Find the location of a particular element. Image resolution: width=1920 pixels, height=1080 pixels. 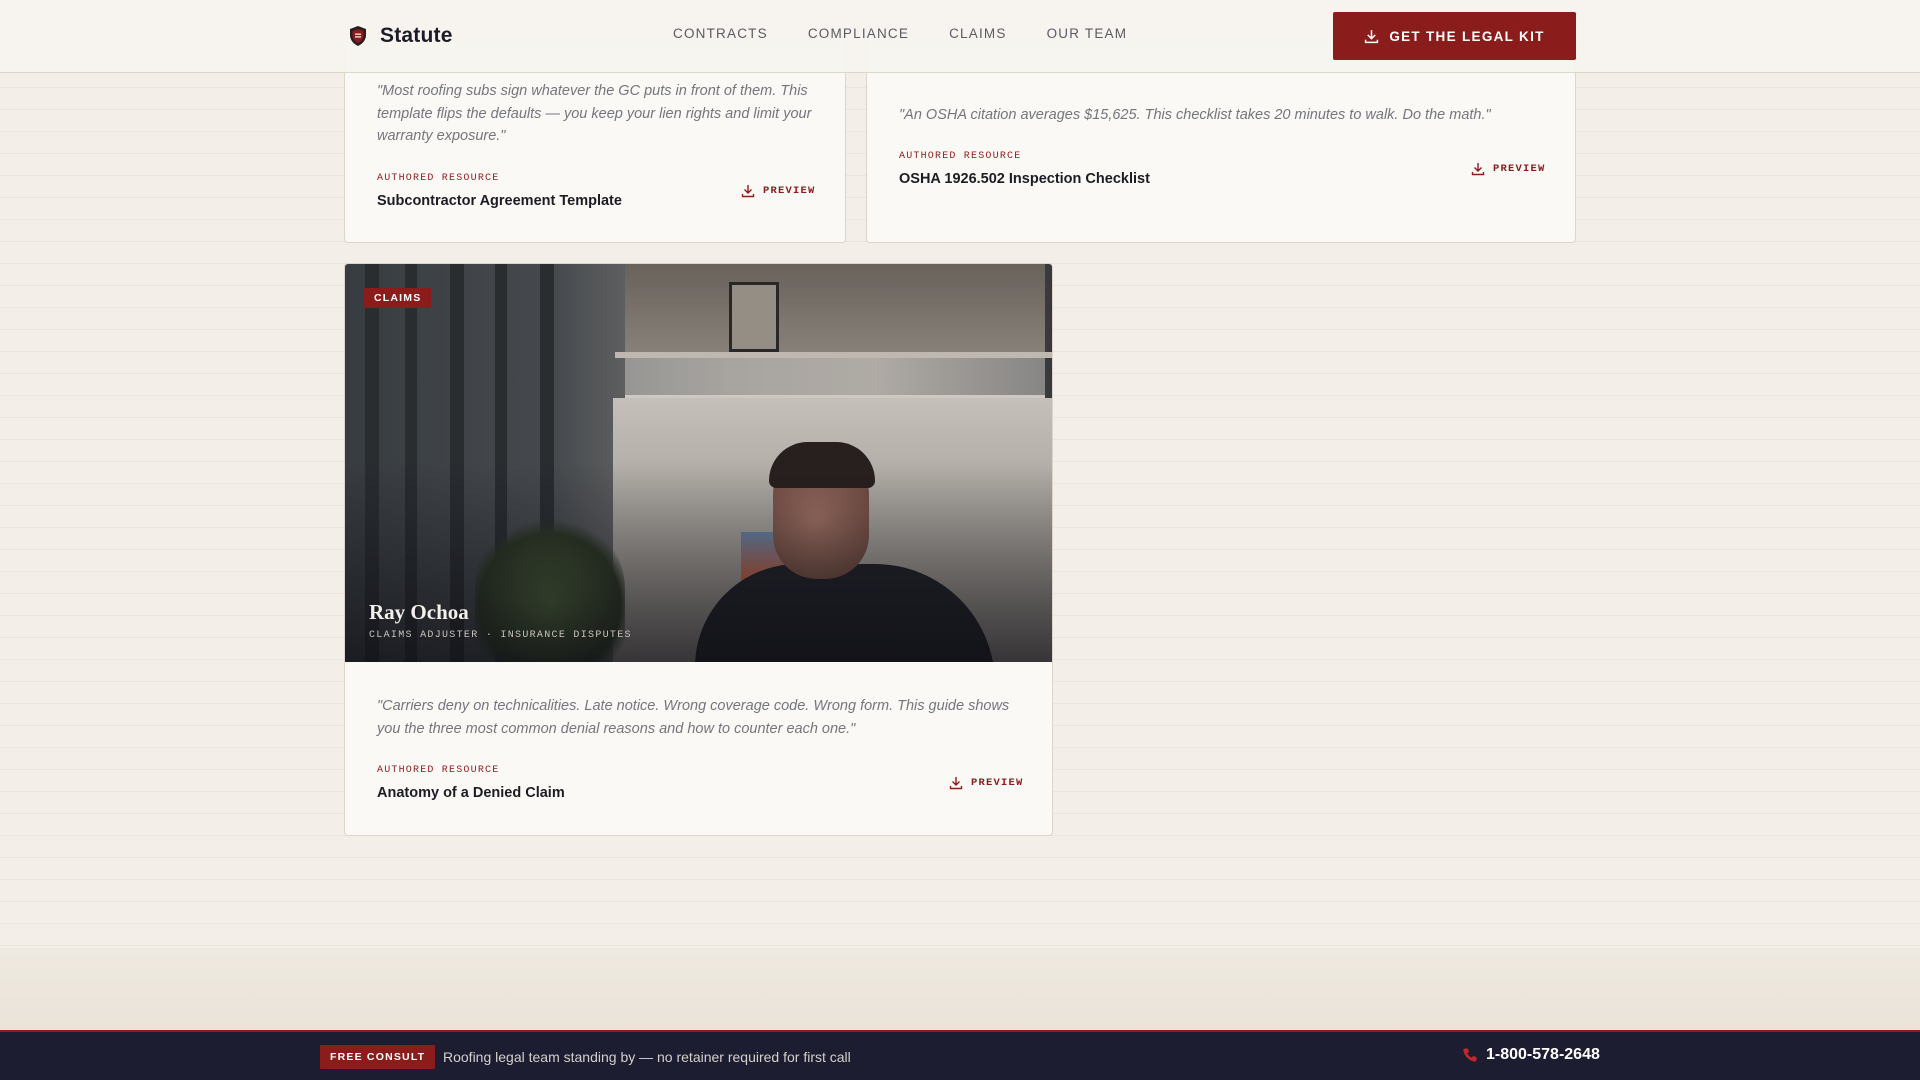

phone-link: 1-800-578-2648 is located at coordinates (1531, 1055).